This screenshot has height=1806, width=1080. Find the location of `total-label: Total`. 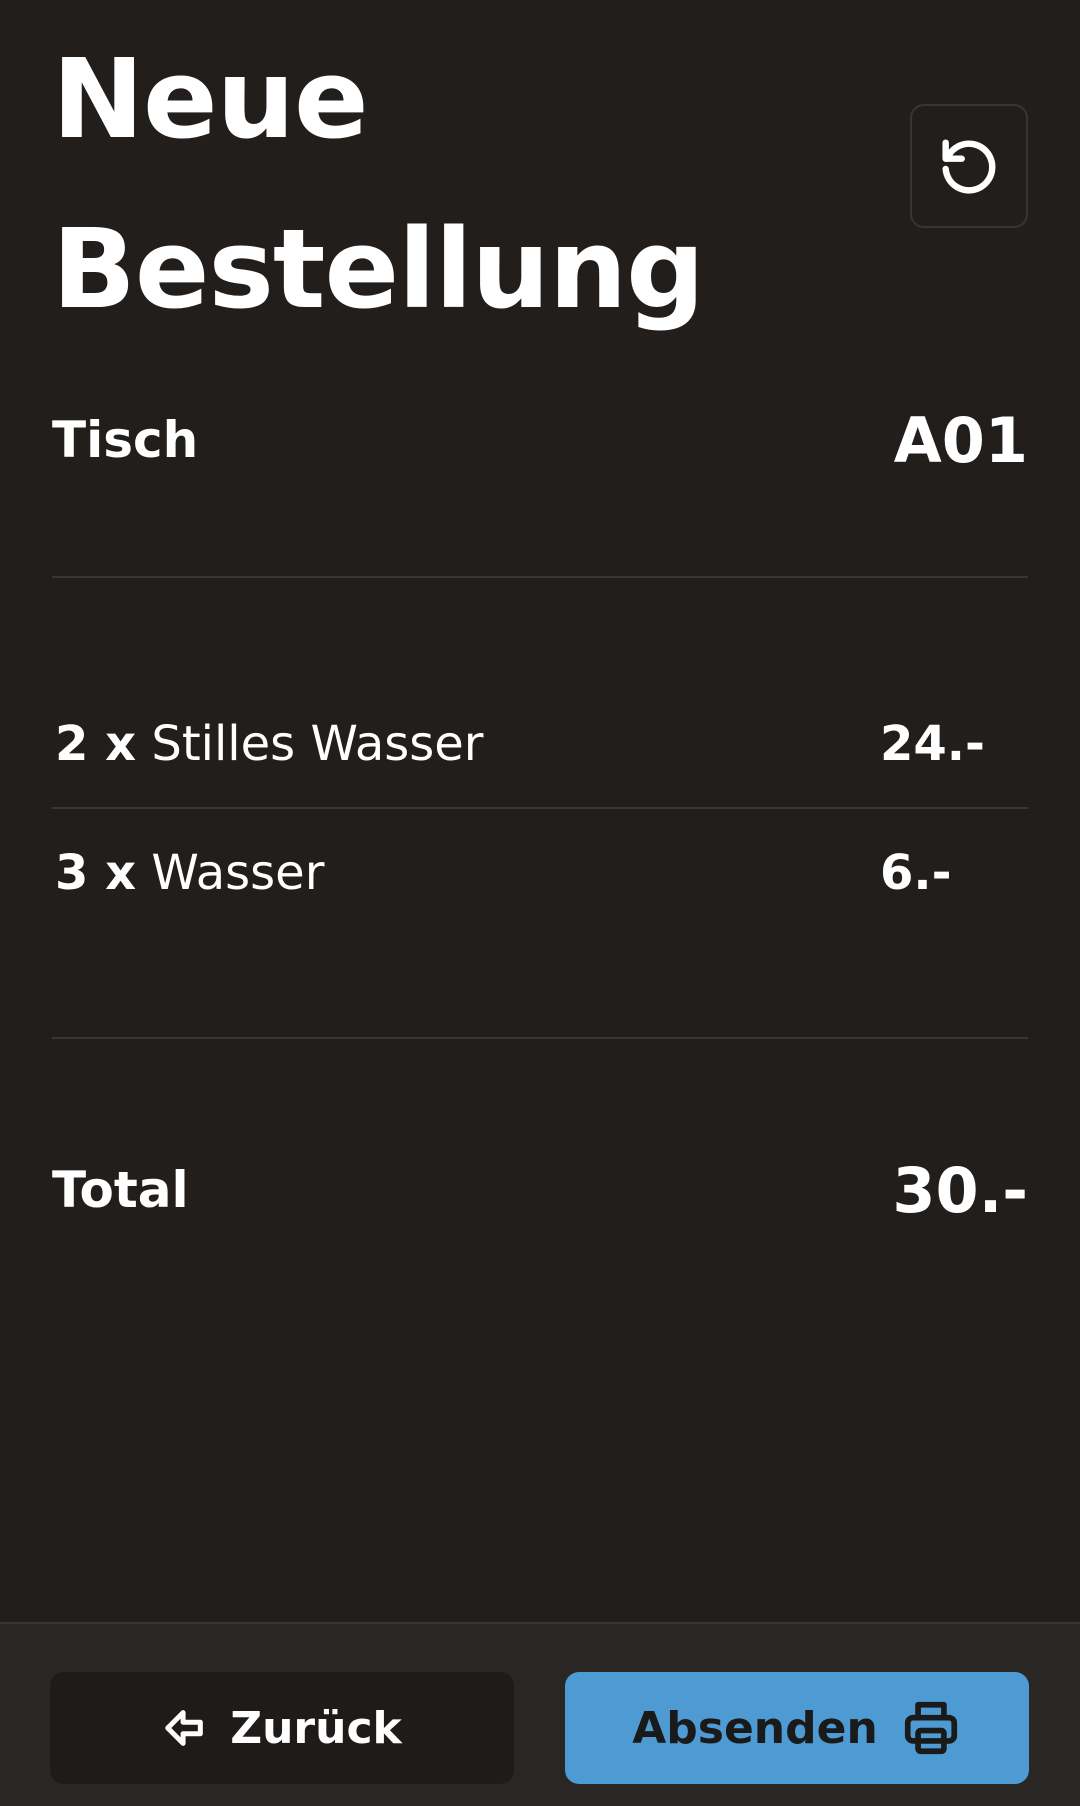

total-label: Total is located at coordinates (120, 1190).